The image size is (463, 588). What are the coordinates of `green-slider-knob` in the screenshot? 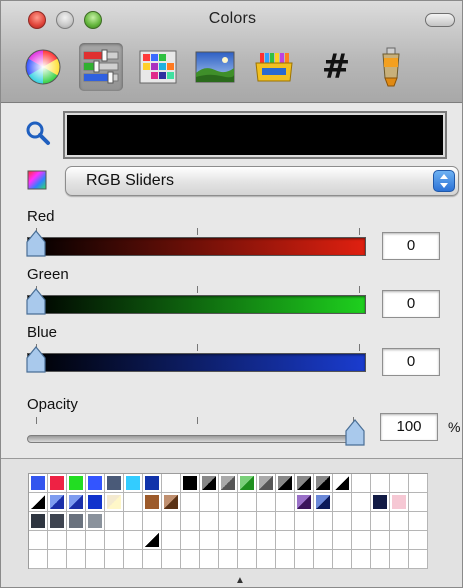 It's located at (36, 302).